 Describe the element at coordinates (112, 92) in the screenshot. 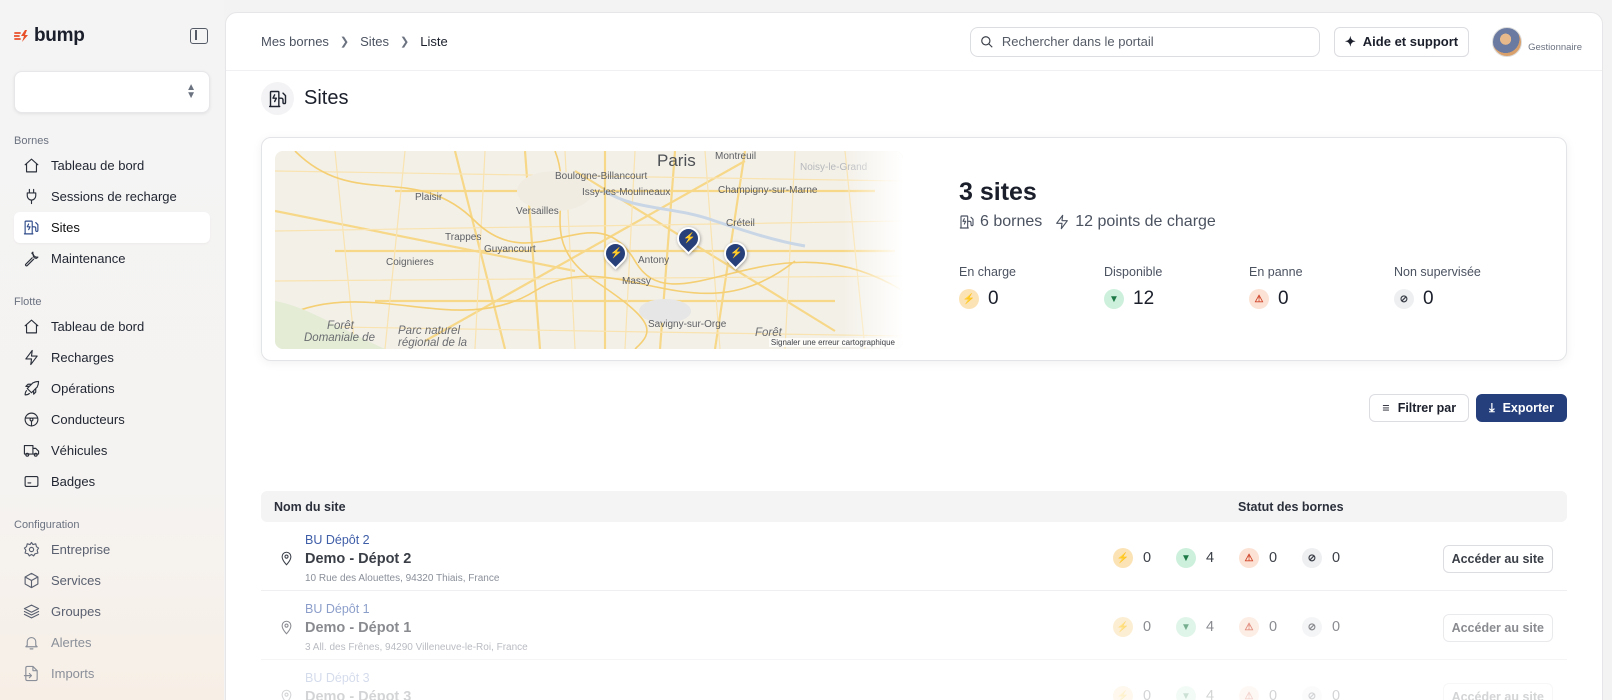

I see `organization-select: ▲ ▼` at that location.